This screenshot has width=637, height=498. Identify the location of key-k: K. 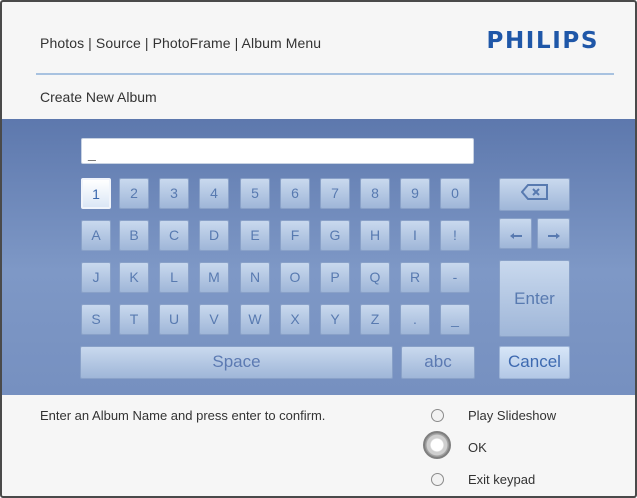
(134, 277).